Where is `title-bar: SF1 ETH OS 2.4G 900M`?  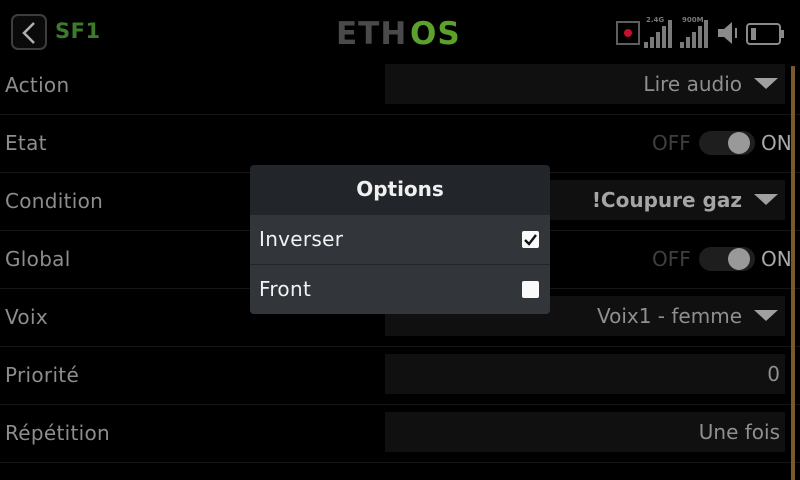
title-bar: SF1 ETH OS 2.4G 900M is located at coordinates (400, 31).